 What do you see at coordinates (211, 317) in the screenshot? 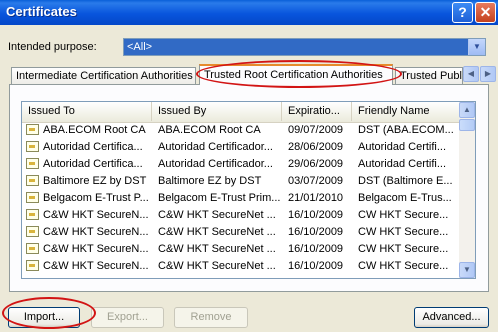
I see `remove-button: Remove` at bounding box center [211, 317].